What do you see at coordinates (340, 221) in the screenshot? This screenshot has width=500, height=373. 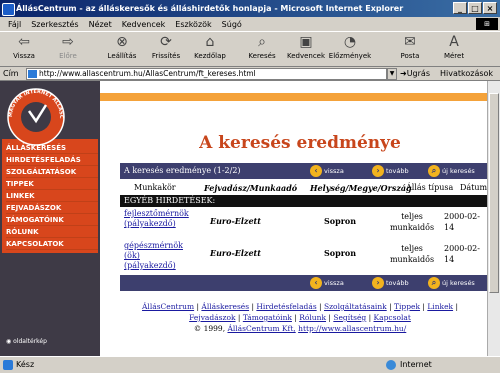 I see `city: Sopron` at bounding box center [340, 221].